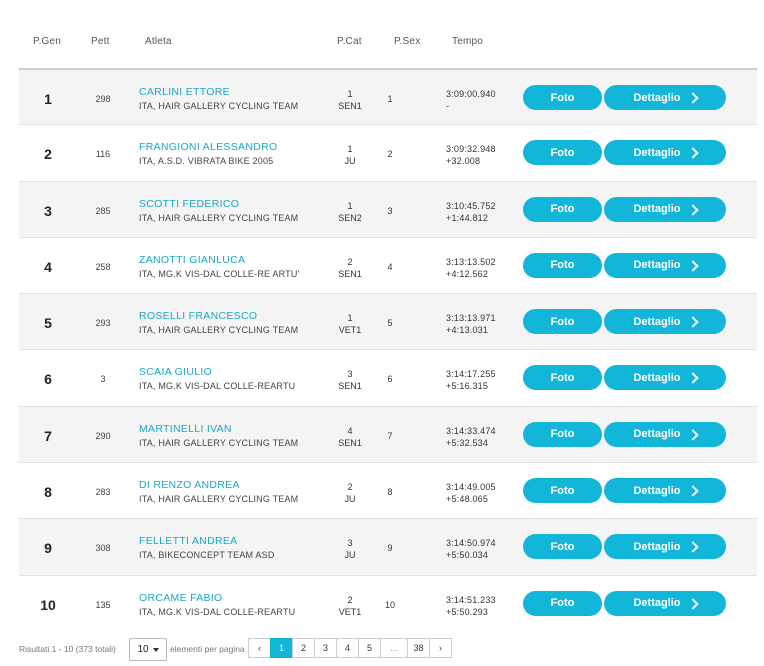 The height and width of the screenshot is (666, 764). What do you see at coordinates (369, 648) in the screenshot?
I see `page-button: 5` at bounding box center [369, 648].